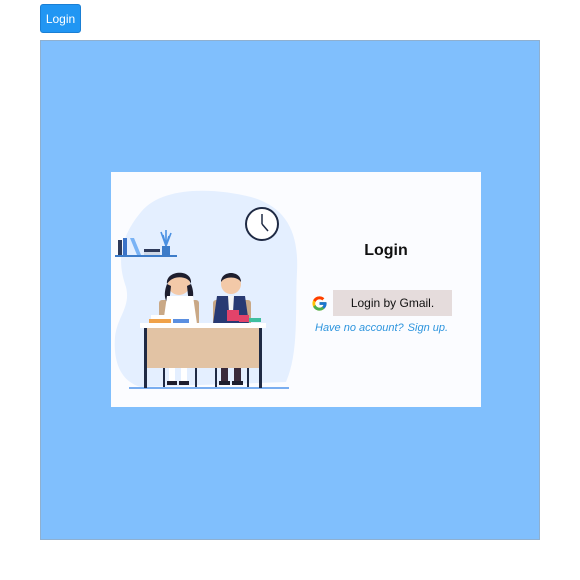 The image size is (580, 580). I want to click on google-login-row: Login by Gmail., so click(381, 303).